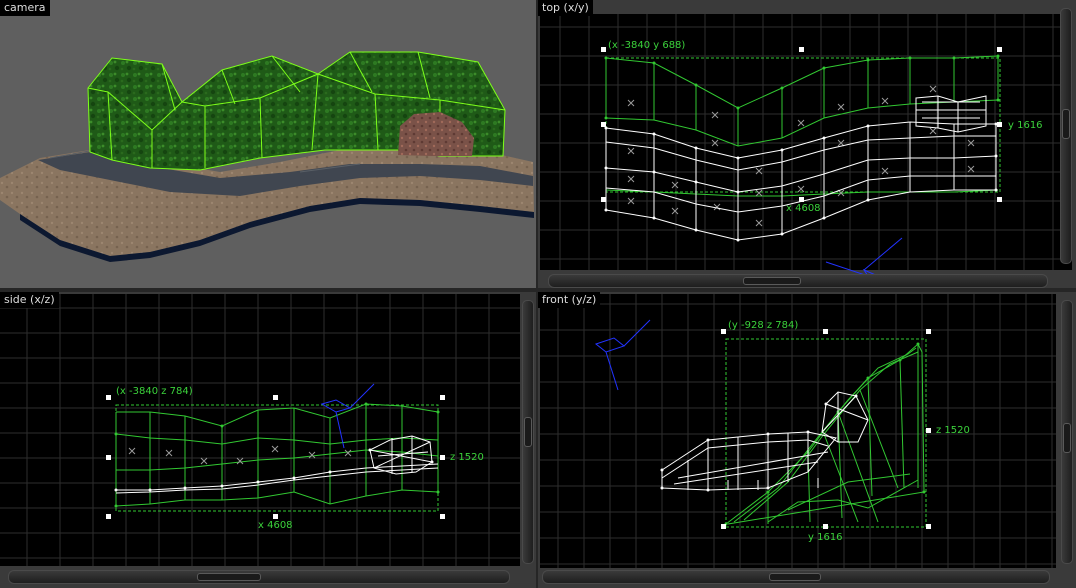 The image size is (1076, 588). I want to click on top-vertical-scrollbar, so click(1066, 136).